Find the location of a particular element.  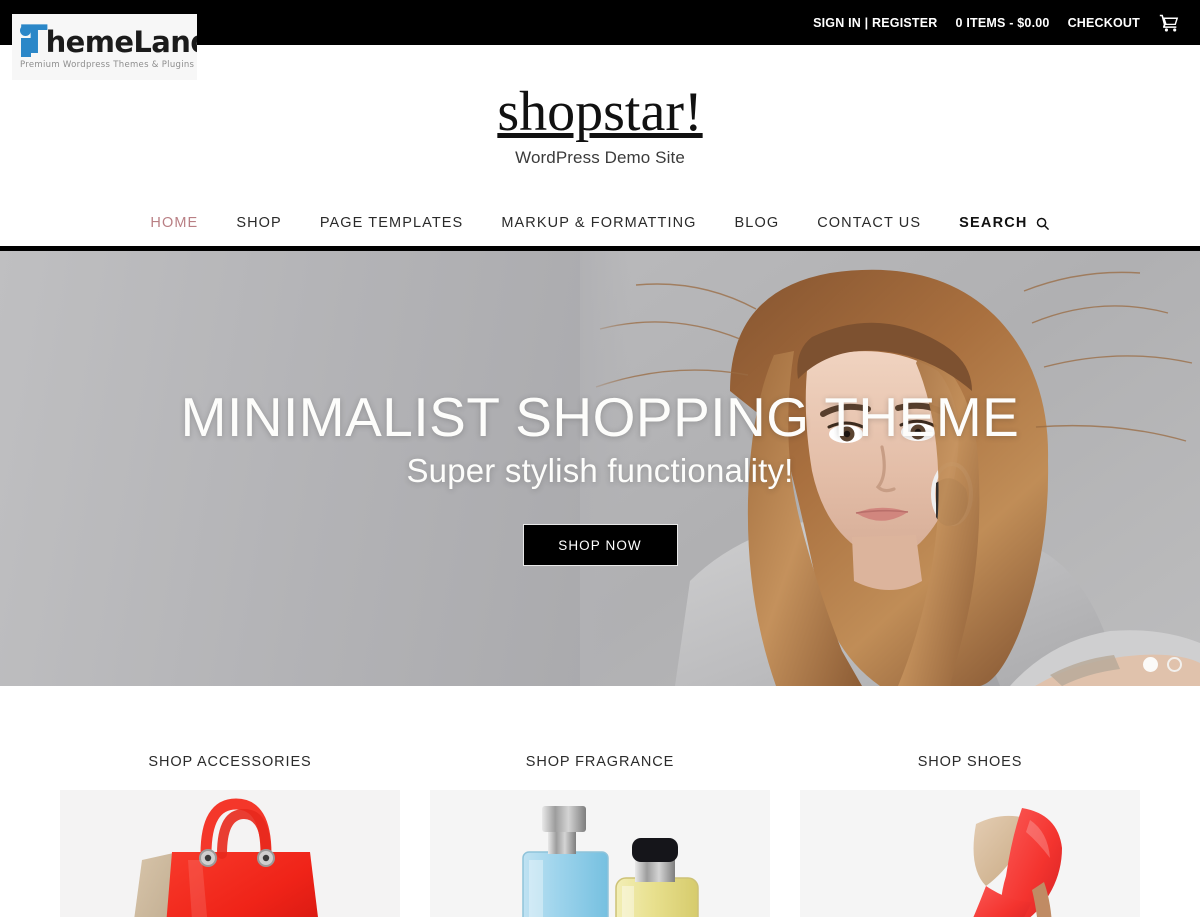

slider-pagination is located at coordinates (1162, 664).